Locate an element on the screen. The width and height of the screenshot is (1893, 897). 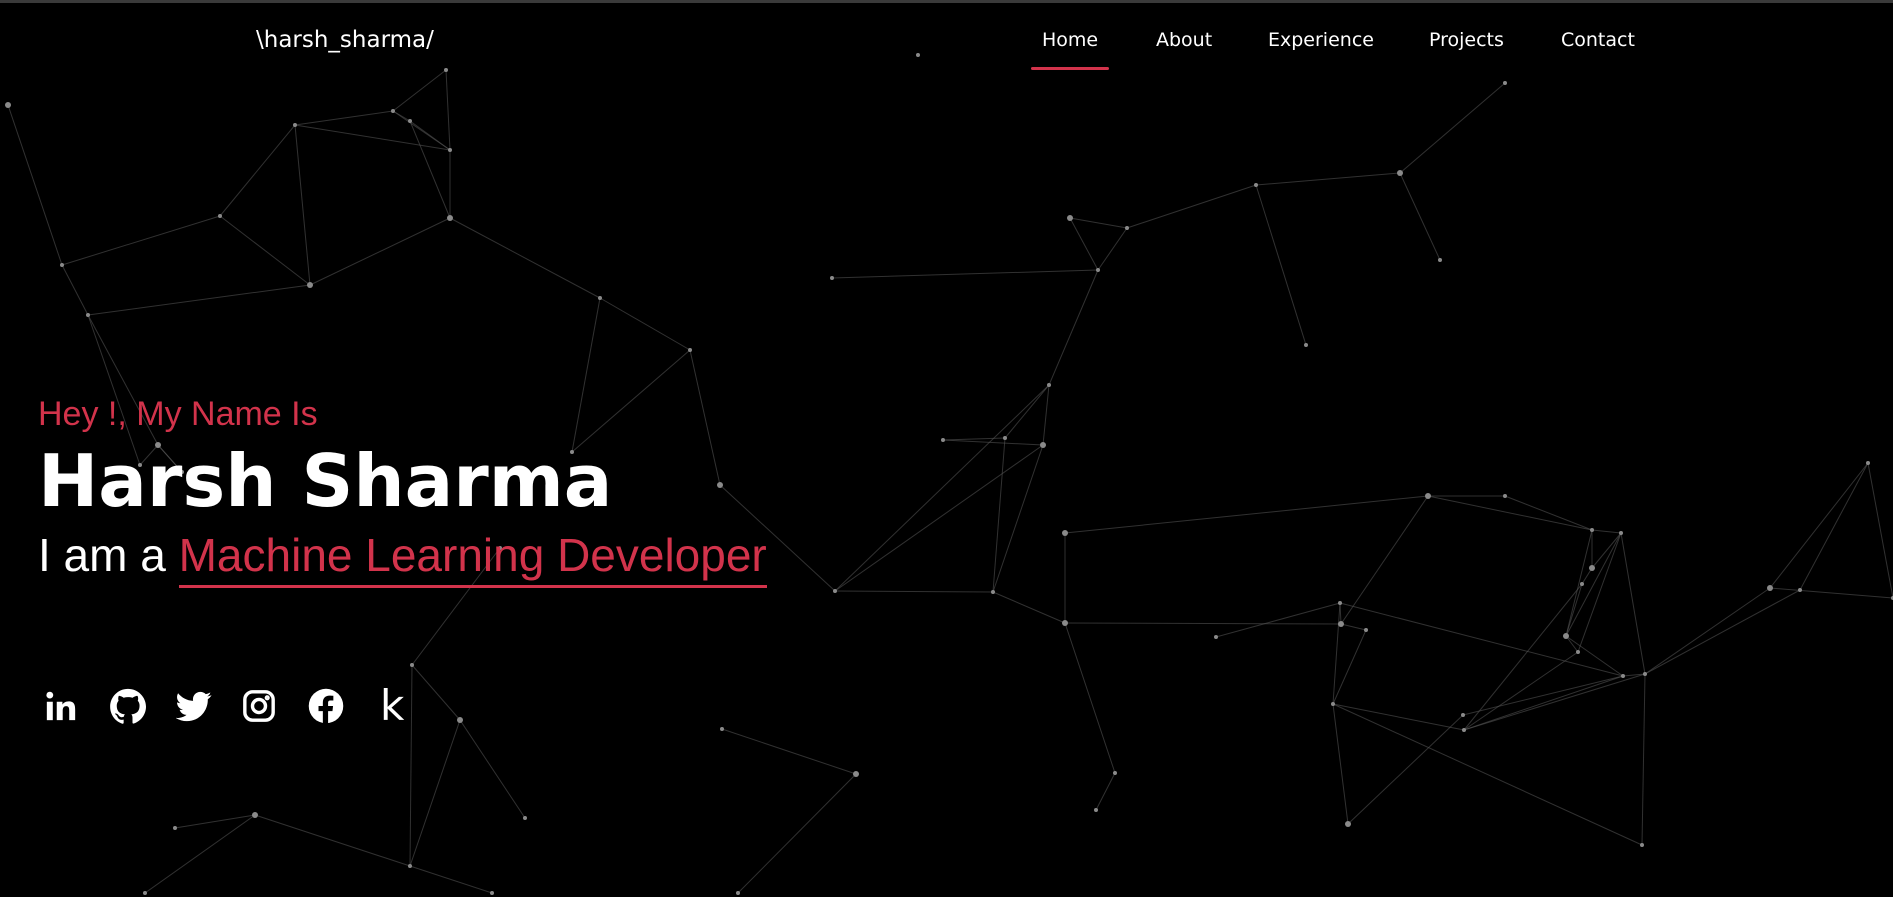
kaggle-link: k is located at coordinates (407, 706).